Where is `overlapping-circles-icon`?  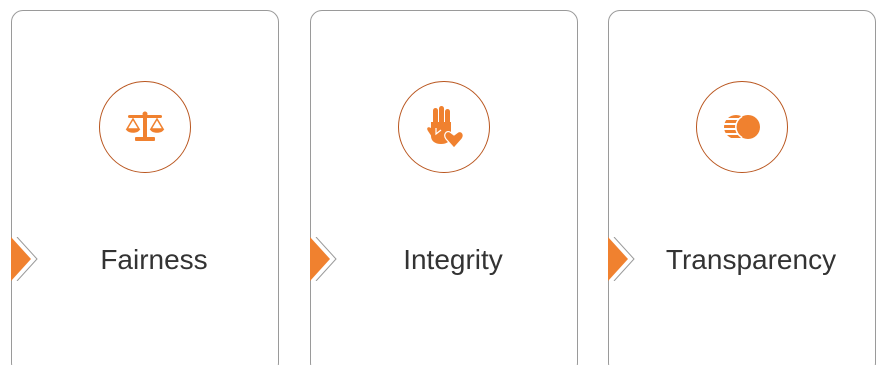 overlapping-circles-icon is located at coordinates (742, 127).